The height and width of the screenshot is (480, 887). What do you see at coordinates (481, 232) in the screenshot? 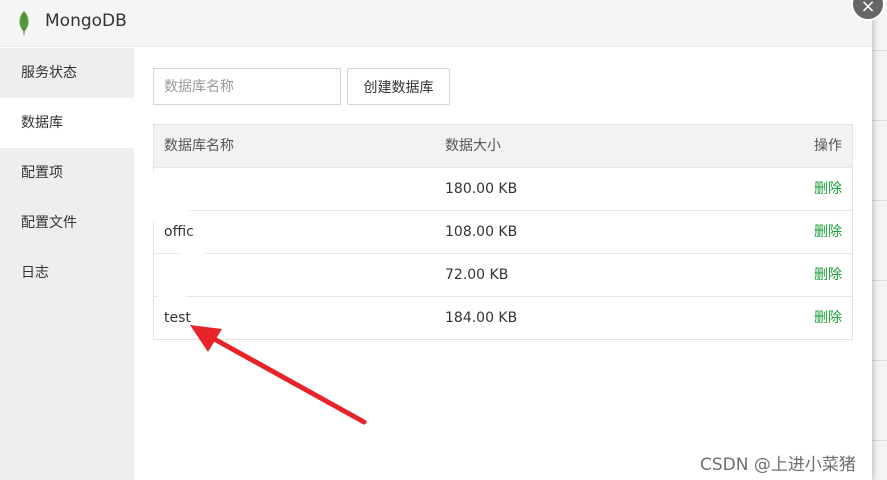
I see `database-size: 108.00 KB` at bounding box center [481, 232].